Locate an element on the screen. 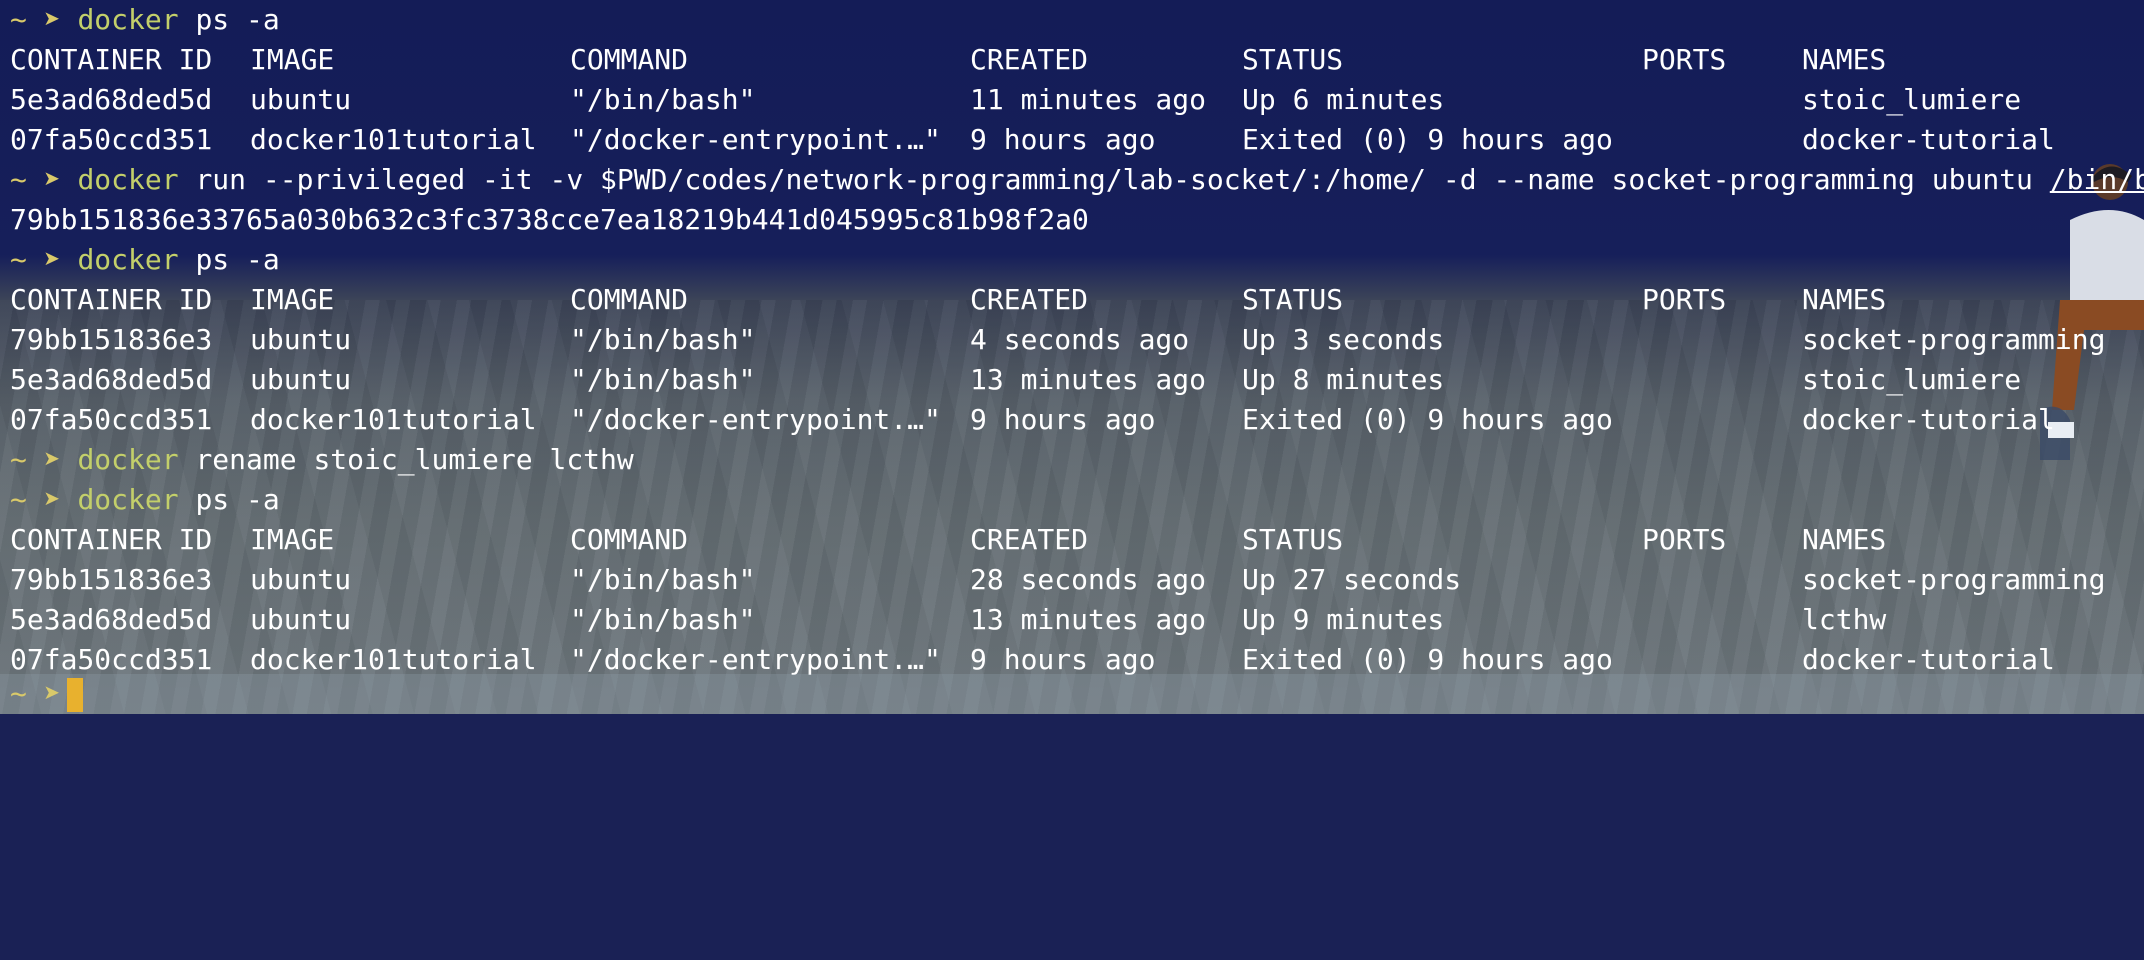 The image size is (2144, 960). cell-created: 4 seconds ago is located at coordinates (1080, 339).